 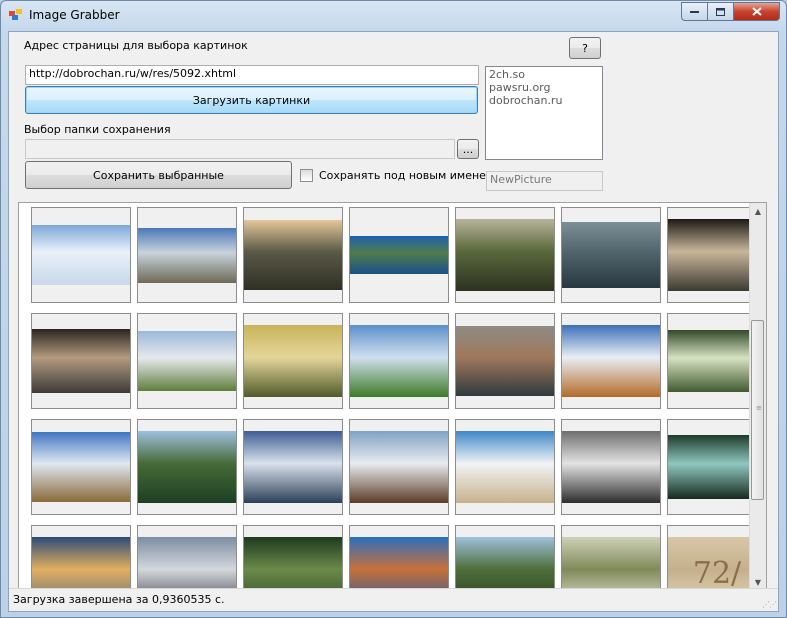 What do you see at coordinates (136, 45) in the screenshot?
I see `url-label: Адрес страницы для выбора картинок` at bounding box center [136, 45].